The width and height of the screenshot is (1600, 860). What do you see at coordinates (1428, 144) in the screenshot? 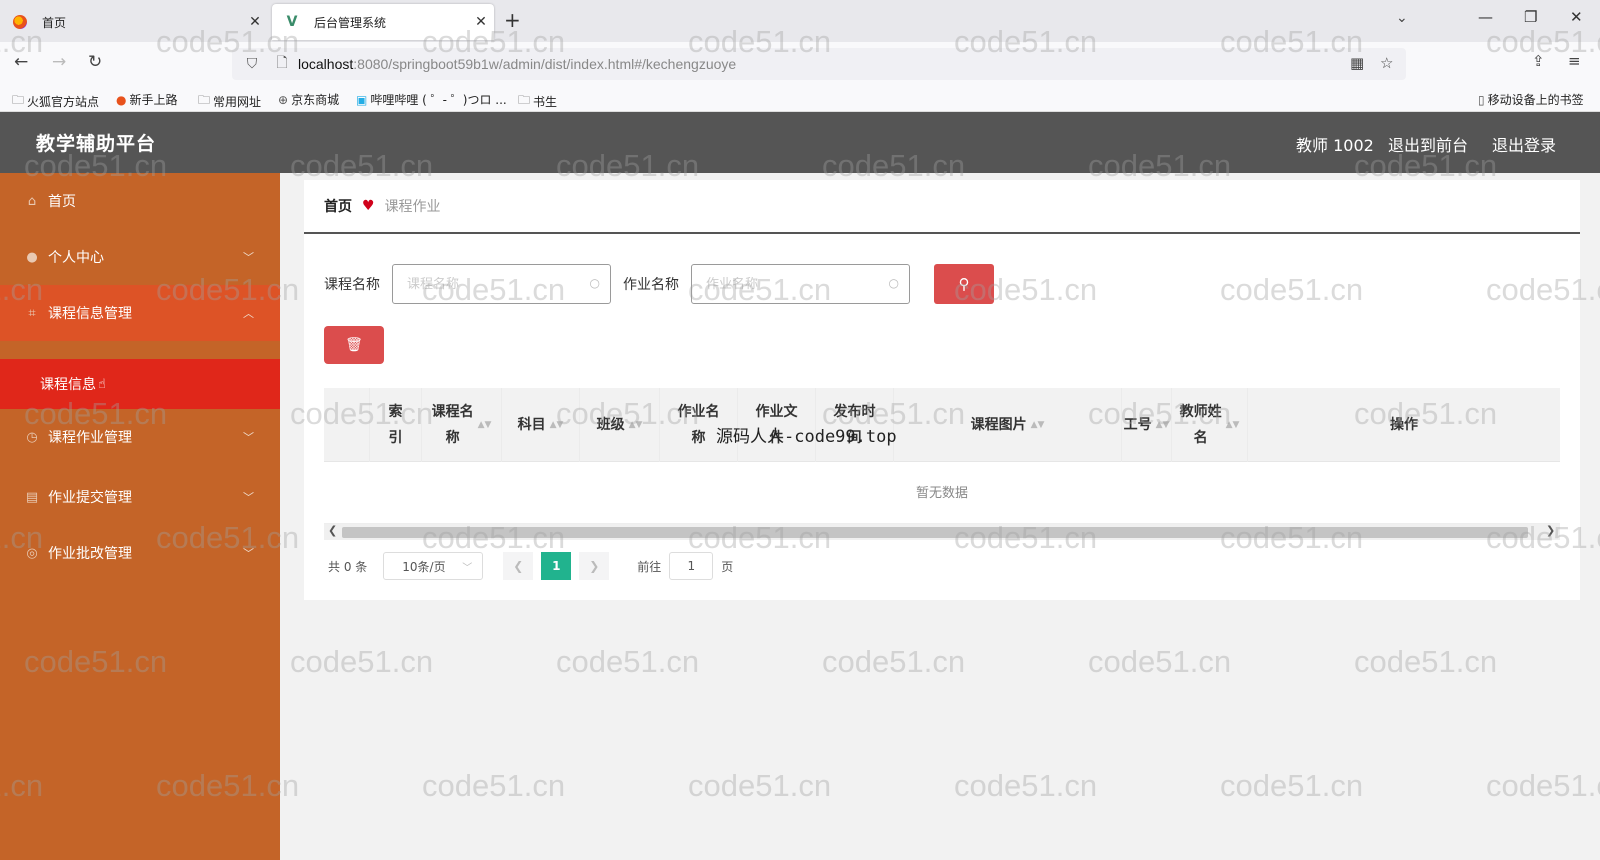
I see `to-front-link: 退出到前台` at bounding box center [1428, 144].